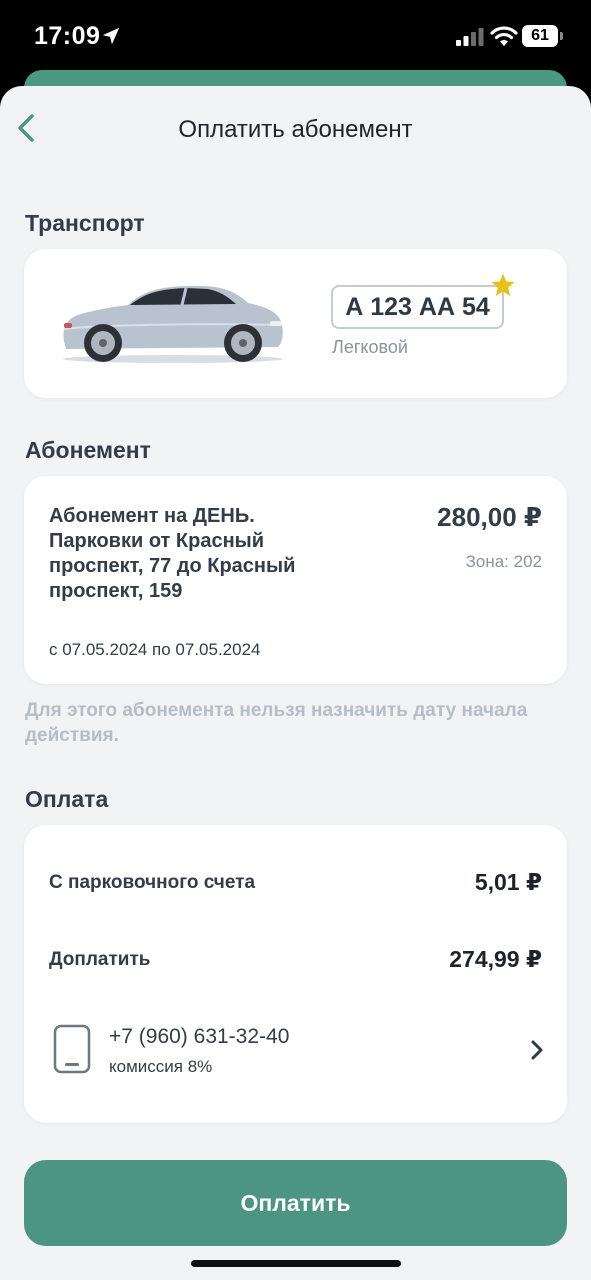 This screenshot has height=1280, width=591. I want to click on parking-account-value: 5,01 ₽, so click(508, 882).